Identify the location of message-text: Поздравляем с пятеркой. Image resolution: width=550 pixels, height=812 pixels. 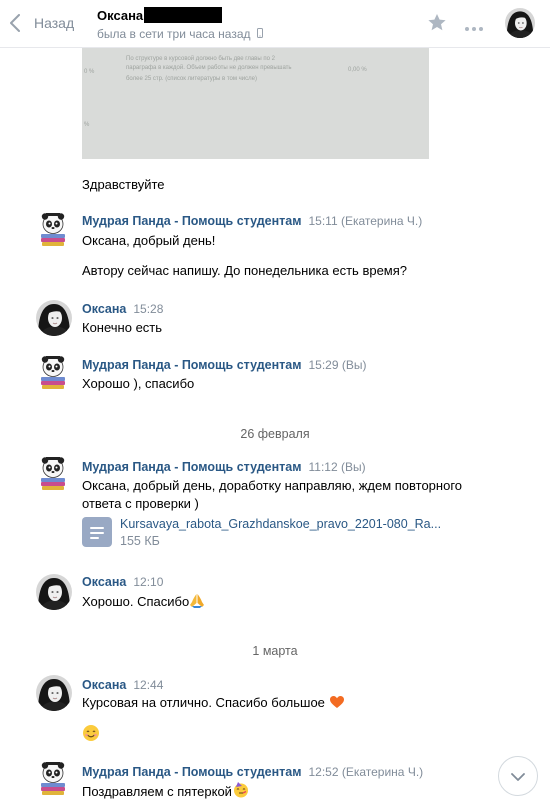
(157, 791).